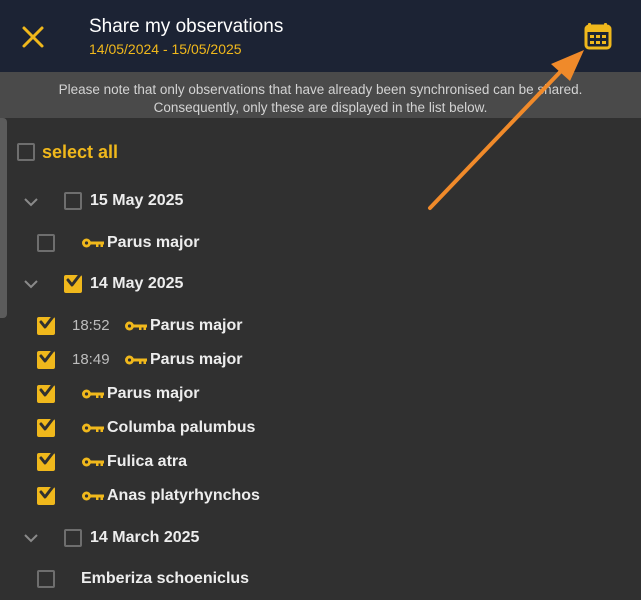 This screenshot has height=600, width=641. What do you see at coordinates (145, 537) in the screenshot?
I see `group-date: 14 March 2025` at bounding box center [145, 537].